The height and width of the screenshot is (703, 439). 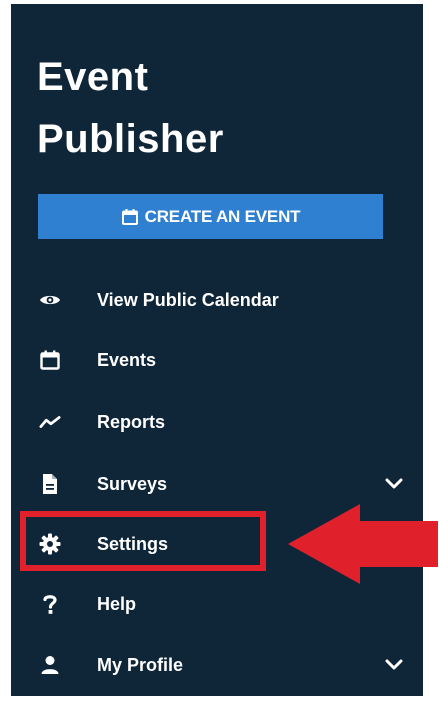 I want to click on document-icon, so click(x=50, y=484).